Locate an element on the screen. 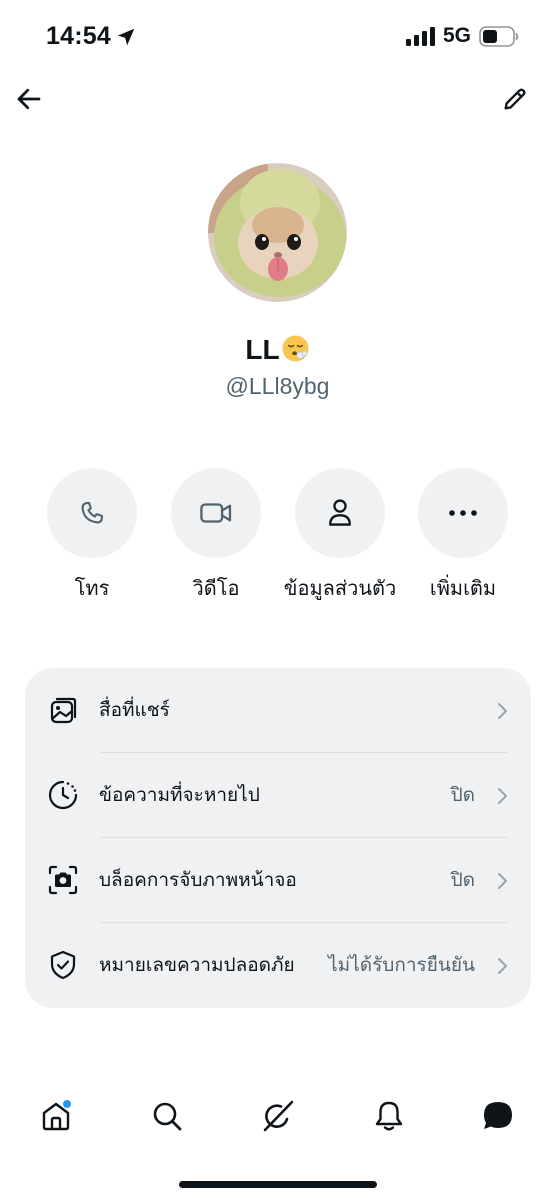 The width and height of the screenshot is (555, 1200). shared-media-row: สื่อที่แชร์ is located at coordinates (278, 710).